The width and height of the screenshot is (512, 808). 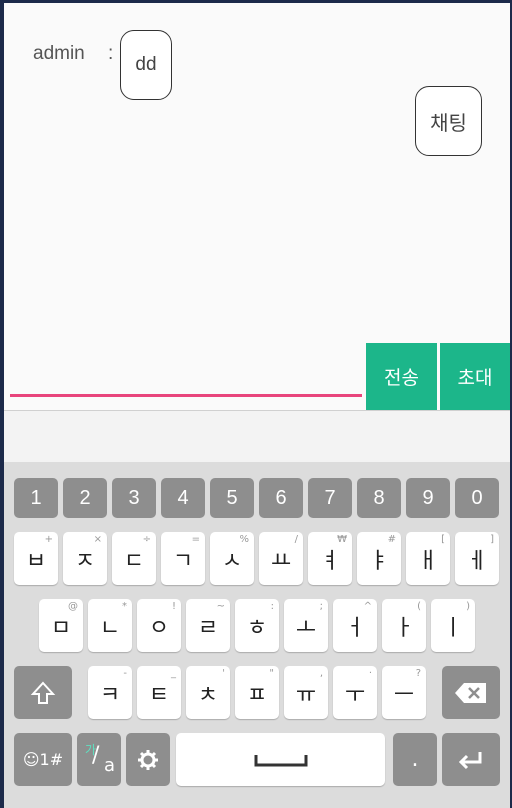 I want to click on key-eo: ㅓ ^, so click(x=355, y=625).